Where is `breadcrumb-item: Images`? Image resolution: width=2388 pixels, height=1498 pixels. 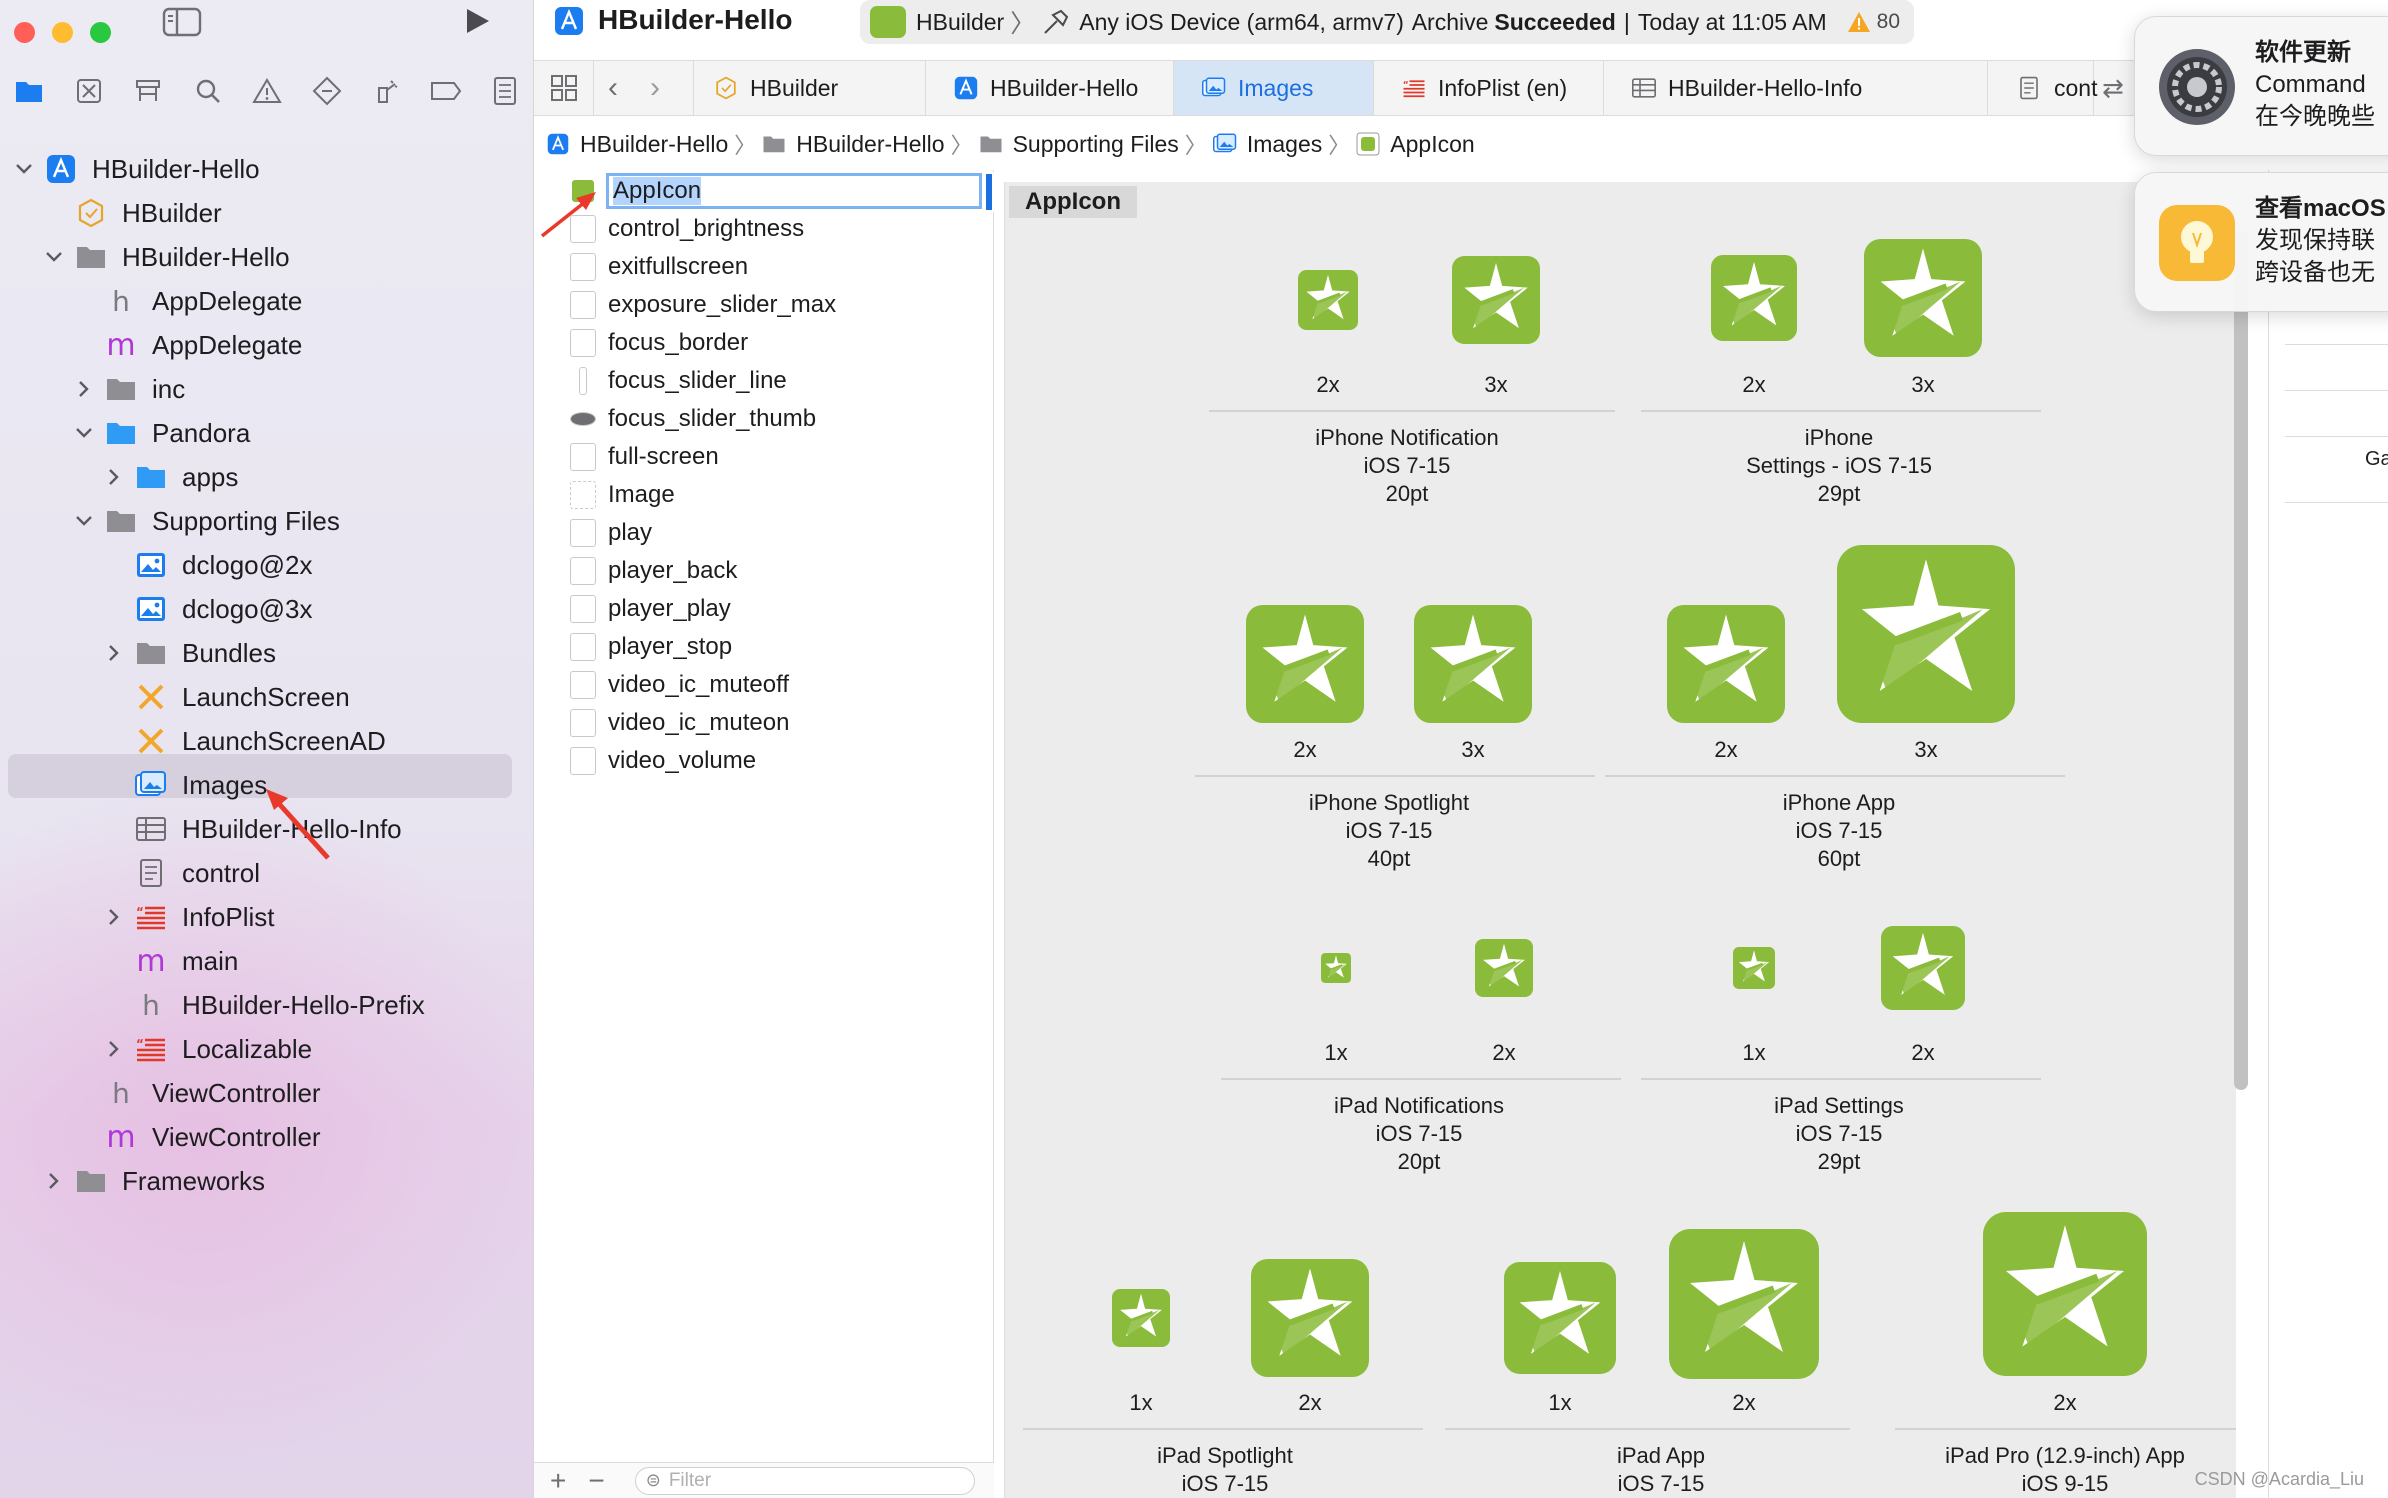 breadcrumb-item: Images is located at coordinates (1284, 144).